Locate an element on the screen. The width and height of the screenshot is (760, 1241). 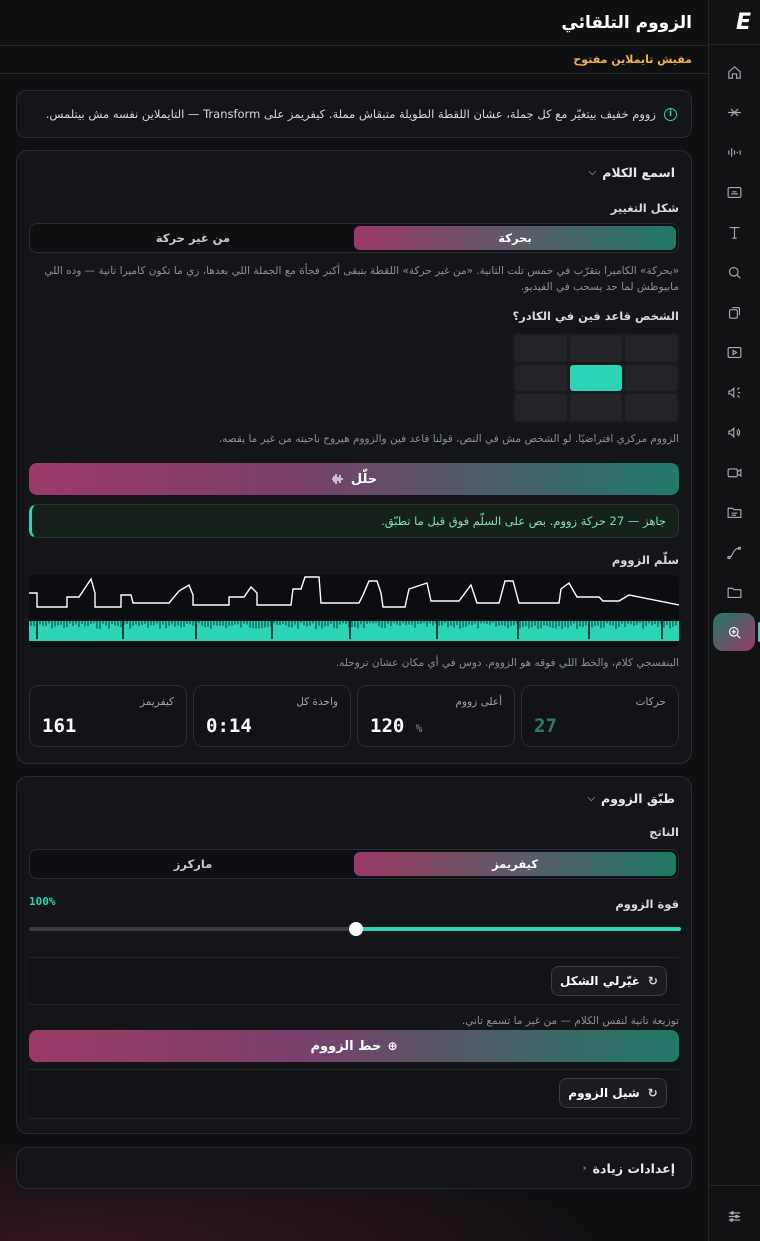
stat-value-wrap: 120 % is located at coordinates (396, 726).